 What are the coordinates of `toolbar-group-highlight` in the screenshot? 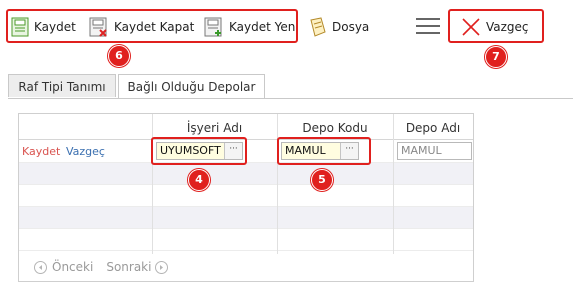 It's located at (152, 26).